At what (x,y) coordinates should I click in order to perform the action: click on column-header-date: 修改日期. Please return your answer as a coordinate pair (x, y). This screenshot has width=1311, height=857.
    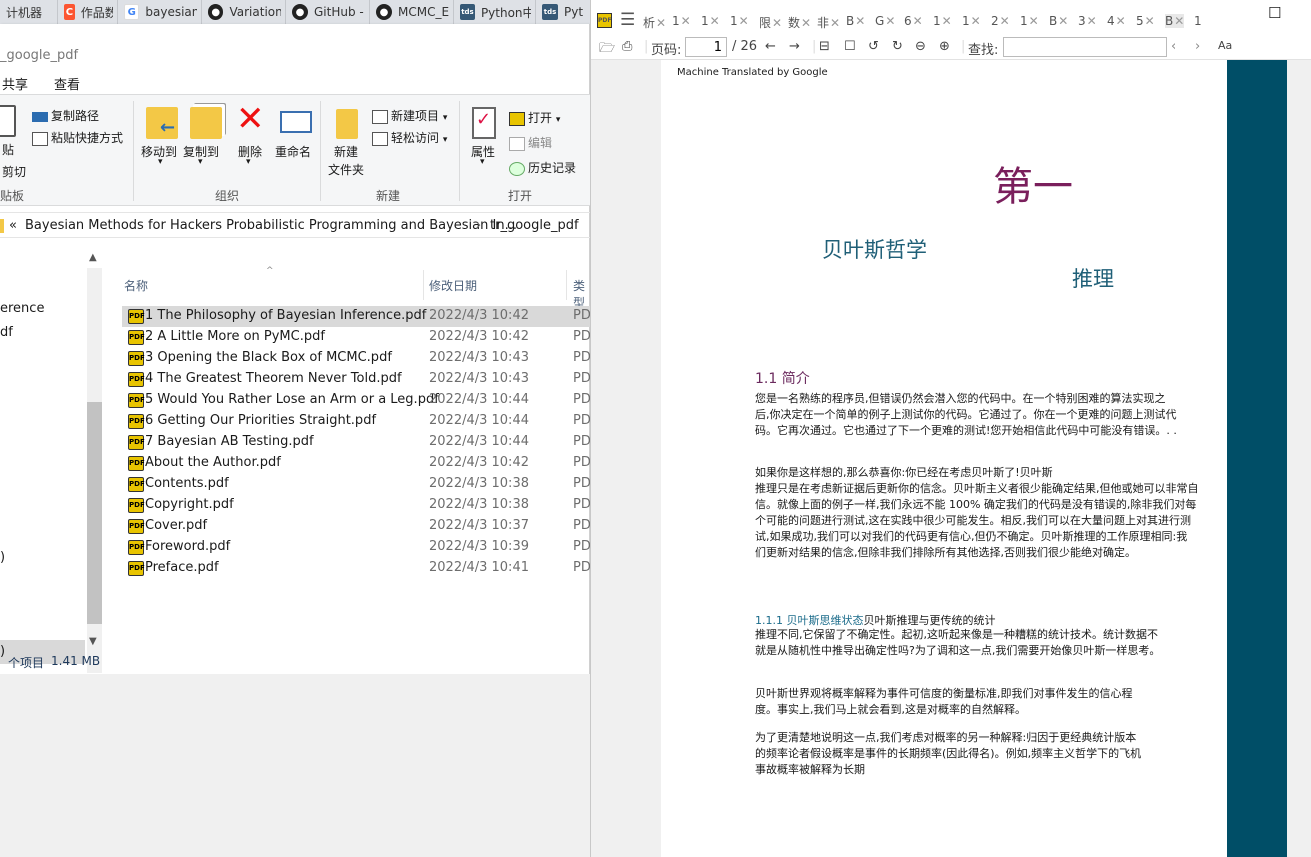
    Looking at the image, I should click on (453, 285).